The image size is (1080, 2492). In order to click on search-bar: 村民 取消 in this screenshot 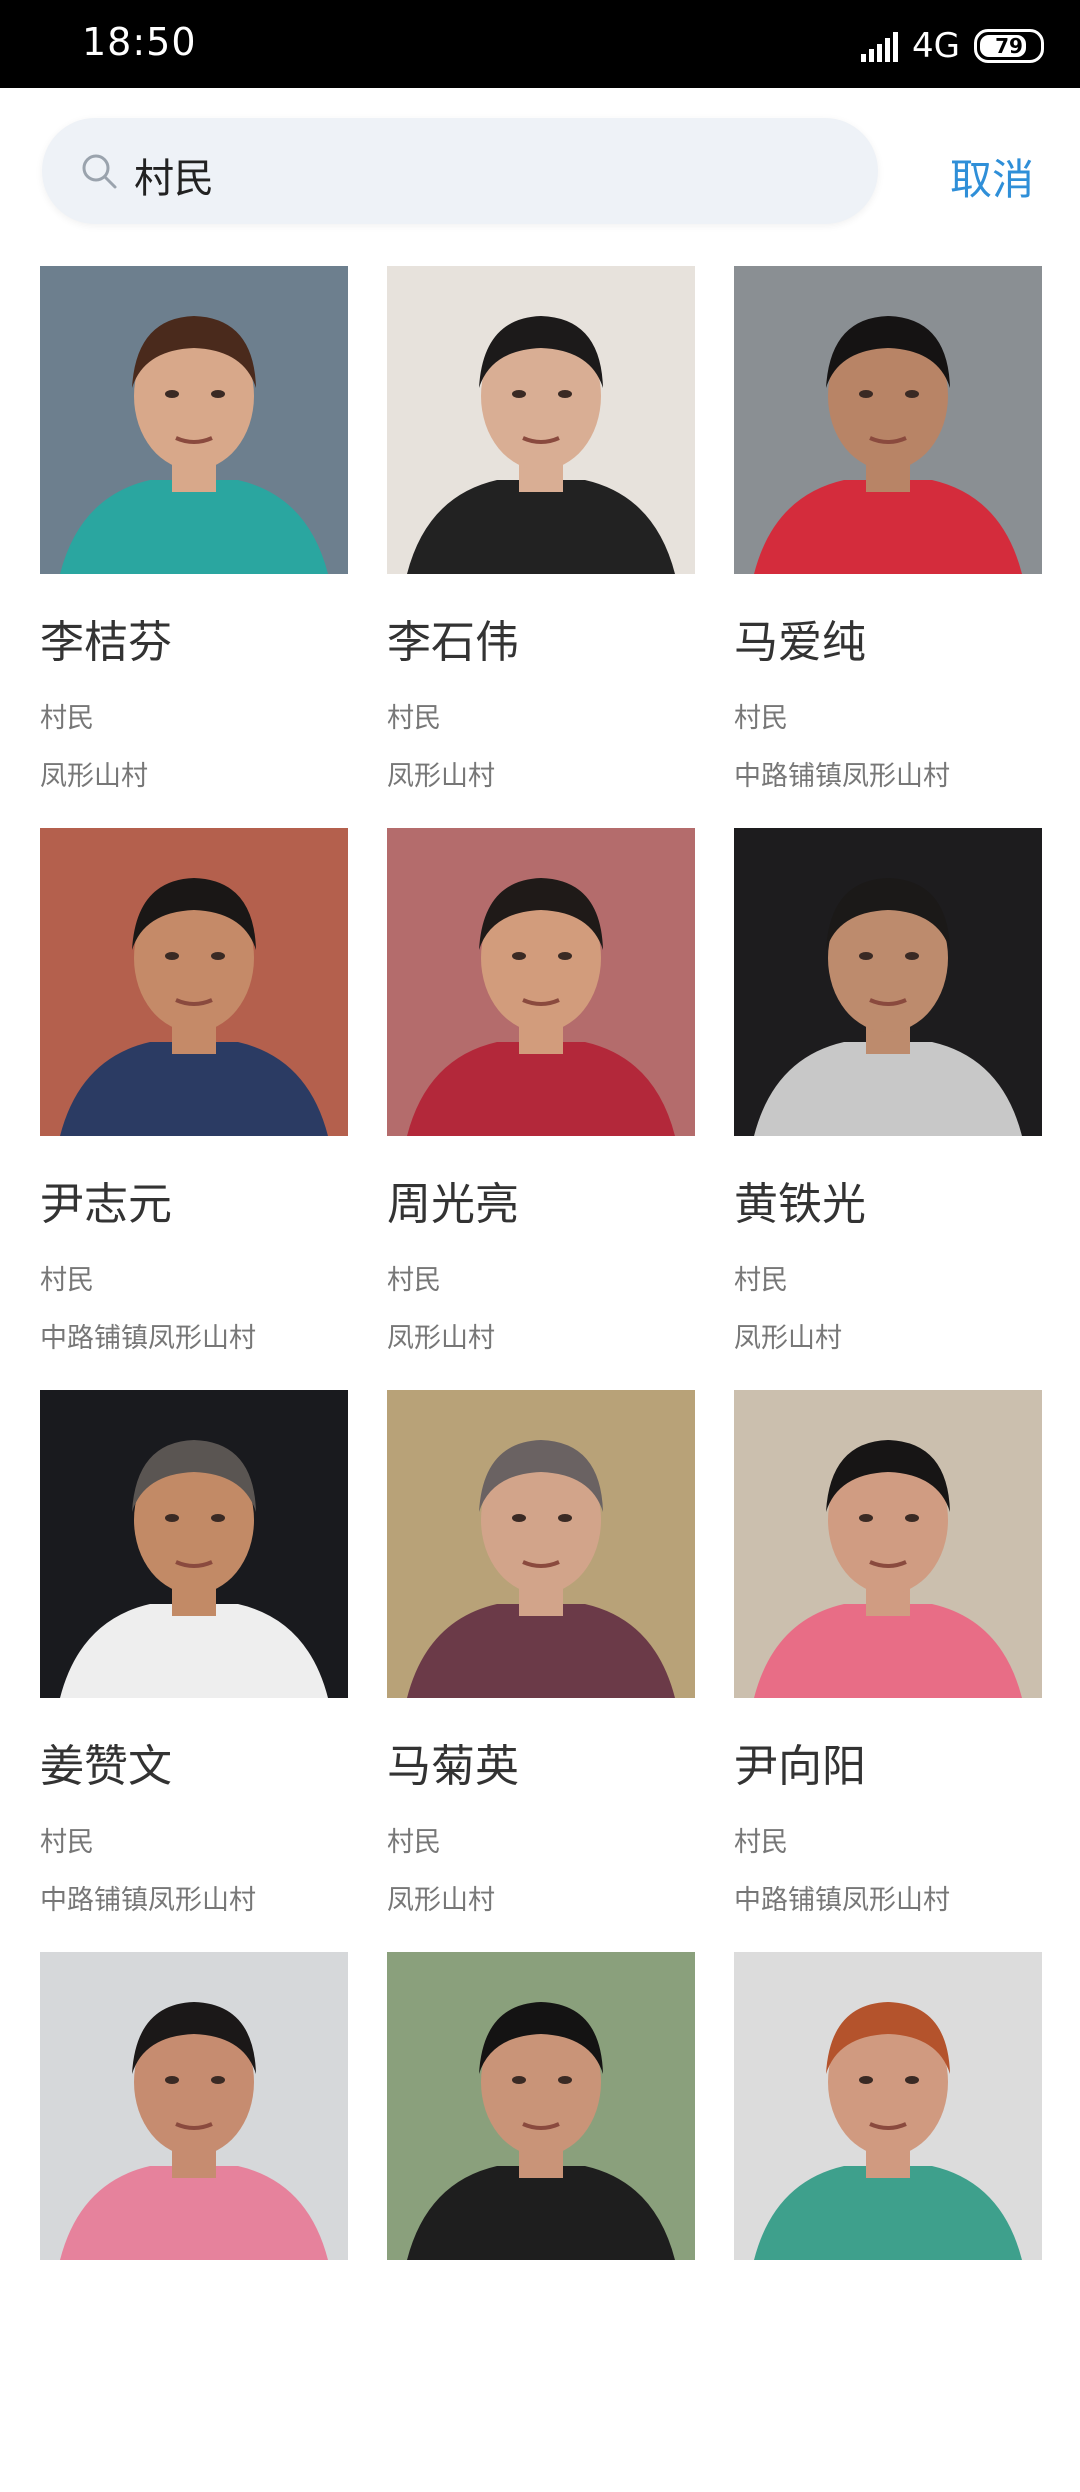, I will do `click(540, 168)`.